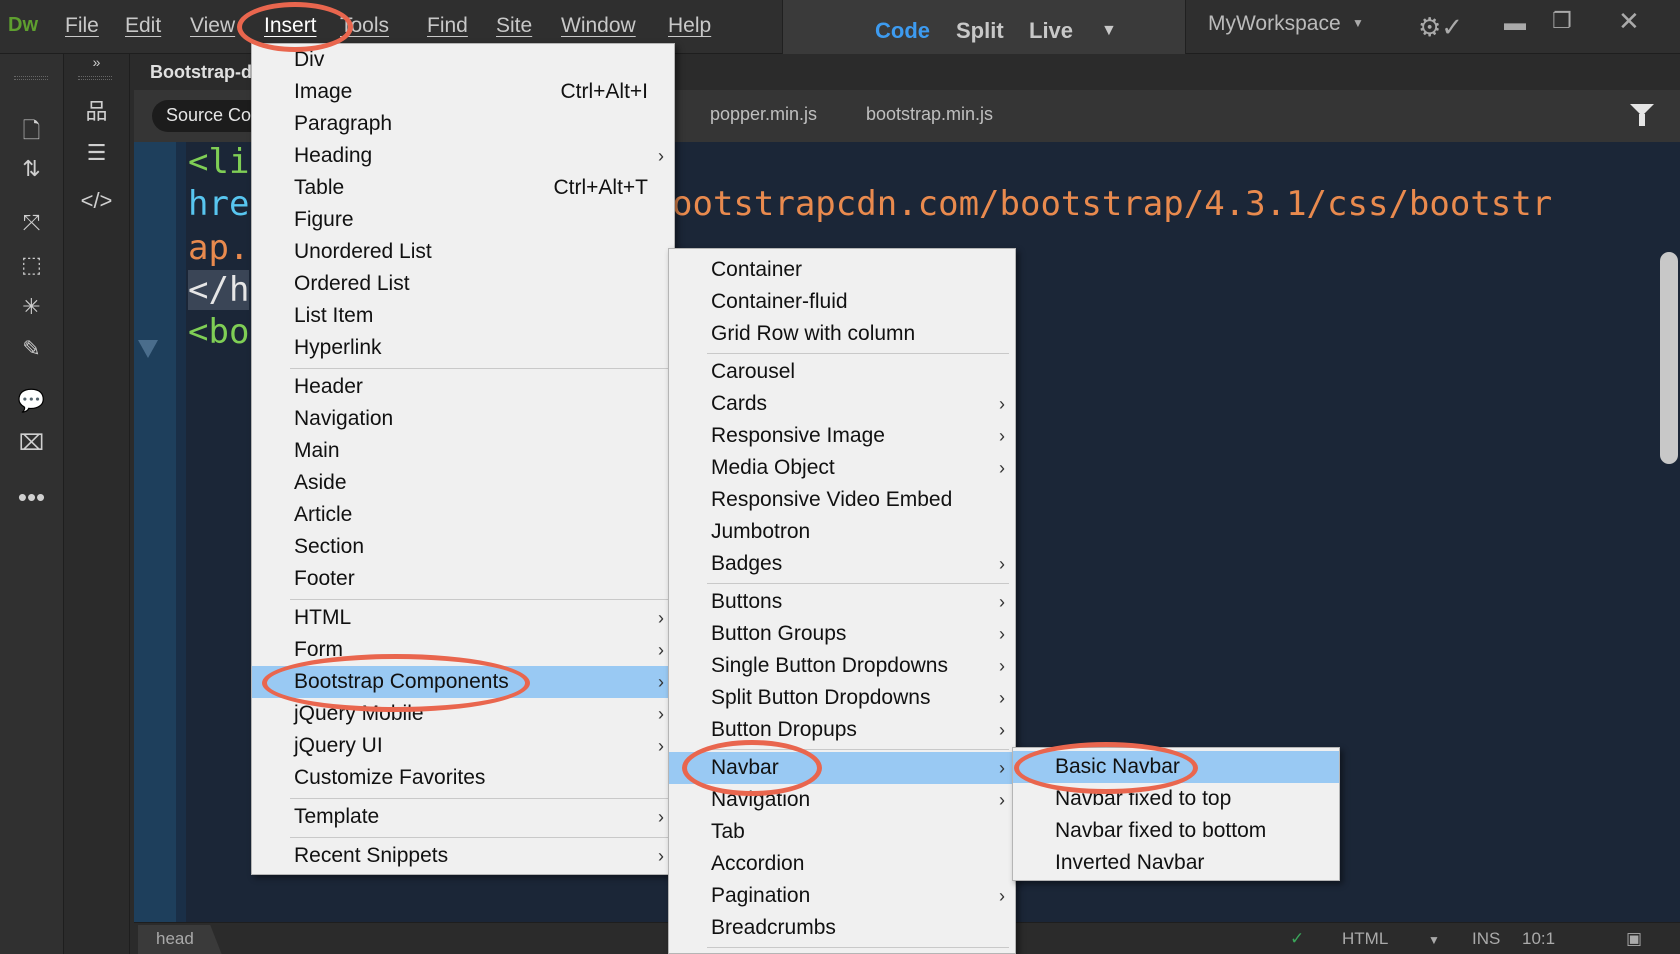  What do you see at coordinates (463, 650) in the screenshot?
I see `menu-item-form: Form ›` at bounding box center [463, 650].